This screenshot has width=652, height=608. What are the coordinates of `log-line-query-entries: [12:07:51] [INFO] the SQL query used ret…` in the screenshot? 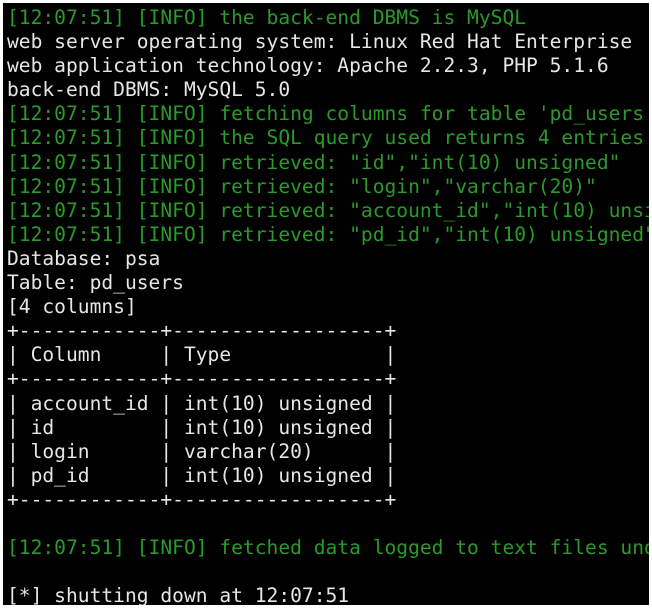 It's located at (326, 138).